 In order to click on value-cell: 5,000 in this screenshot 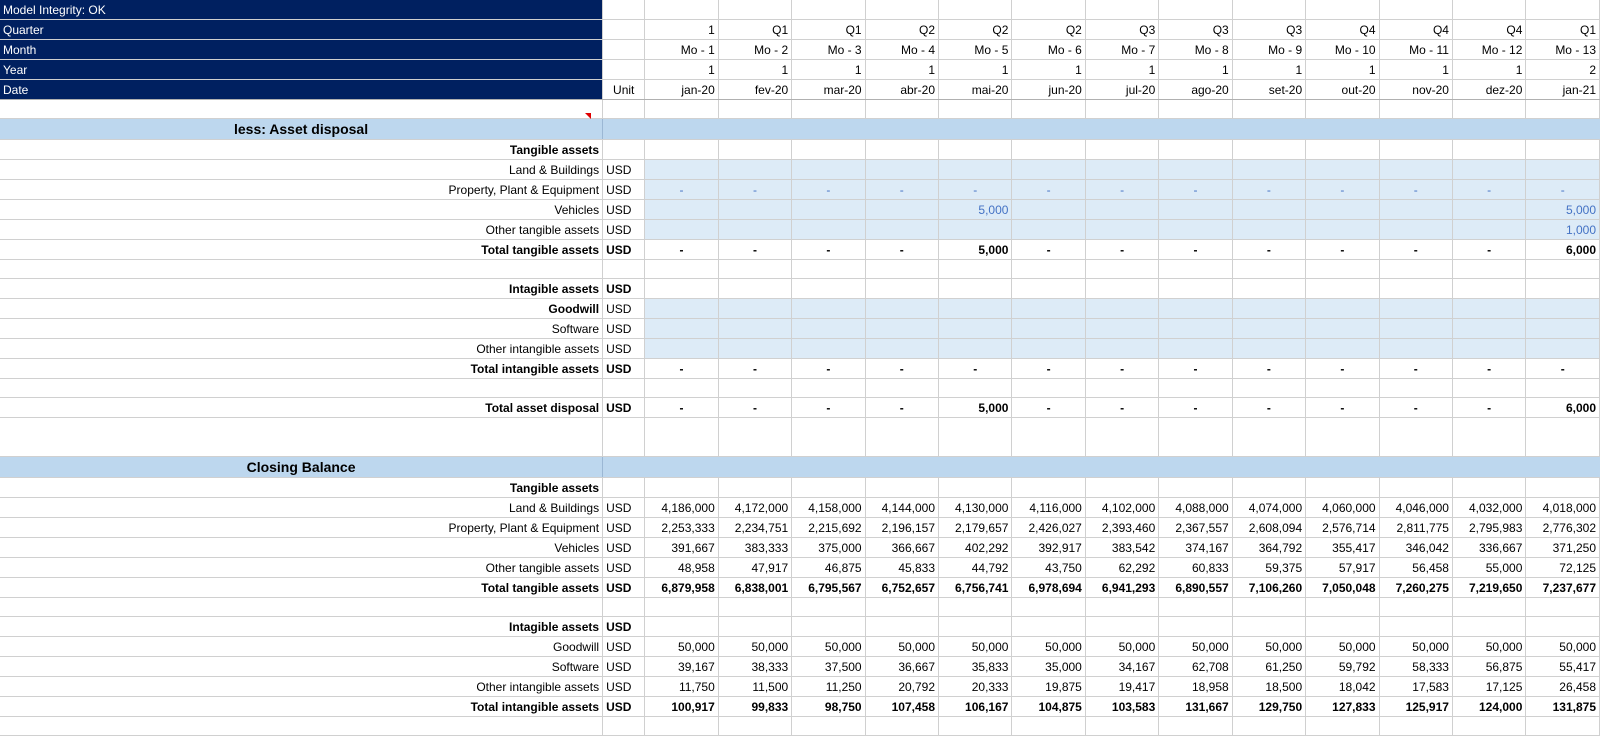, I will do `click(975, 209)`.